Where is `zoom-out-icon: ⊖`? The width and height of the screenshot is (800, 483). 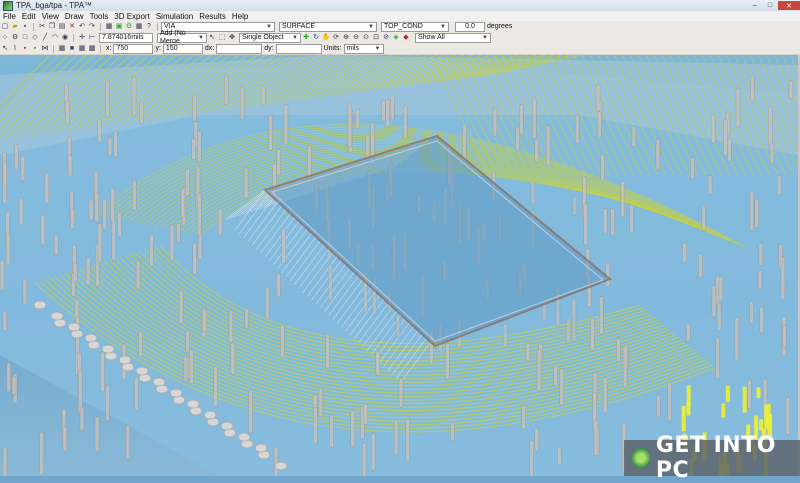
zoom-out-icon: ⊖ is located at coordinates (356, 38).